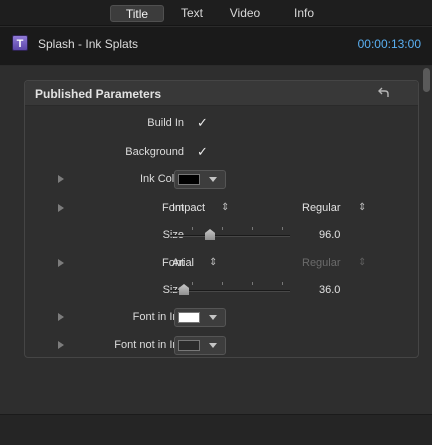 The image size is (432, 445). Describe the element at coordinates (221, 93) in the screenshot. I see `panel-header: Published Parameters` at that location.